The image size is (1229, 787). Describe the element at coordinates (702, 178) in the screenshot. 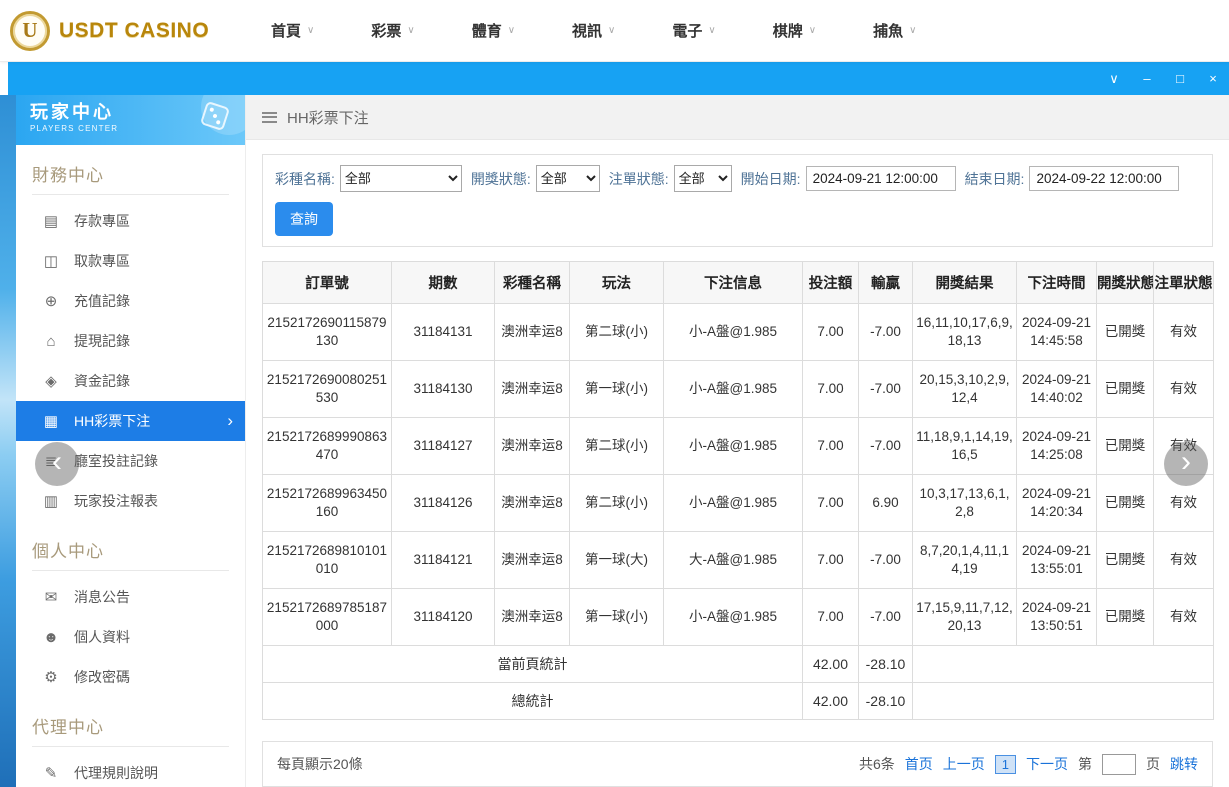

I see `order-status-select: 全部` at that location.